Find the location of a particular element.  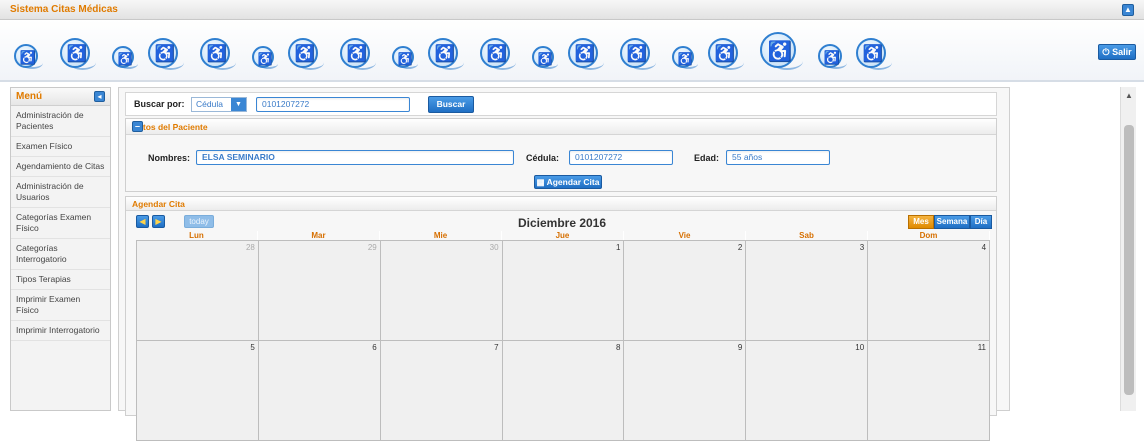

calendar-day-cell: 8 is located at coordinates (563, 391).